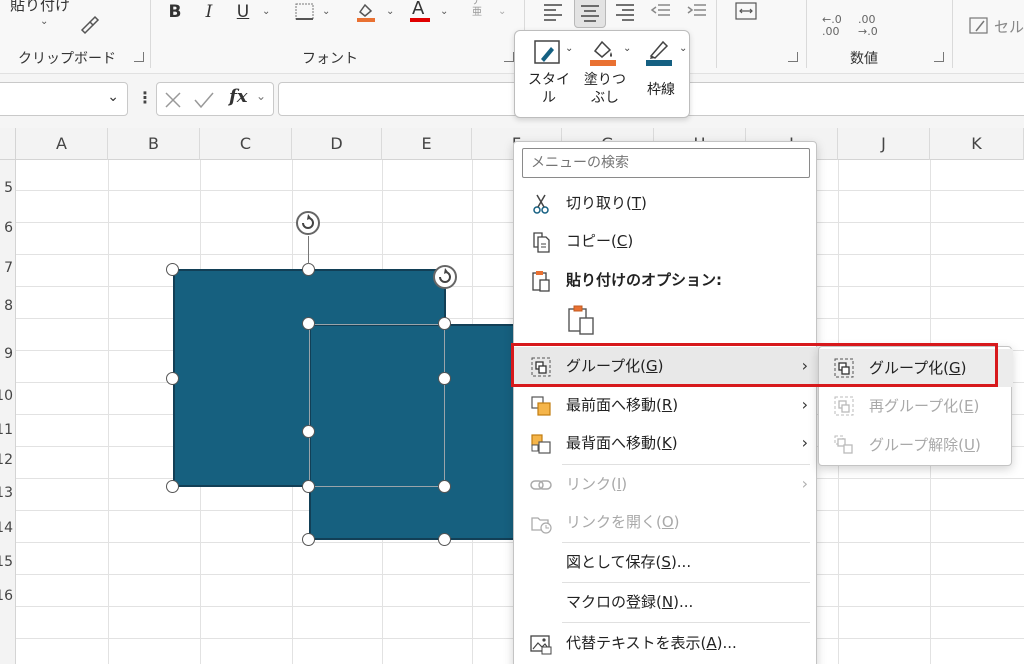 The image size is (1024, 664). What do you see at coordinates (154, 144) in the screenshot?
I see `column-header: B` at bounding box center [154, 144].